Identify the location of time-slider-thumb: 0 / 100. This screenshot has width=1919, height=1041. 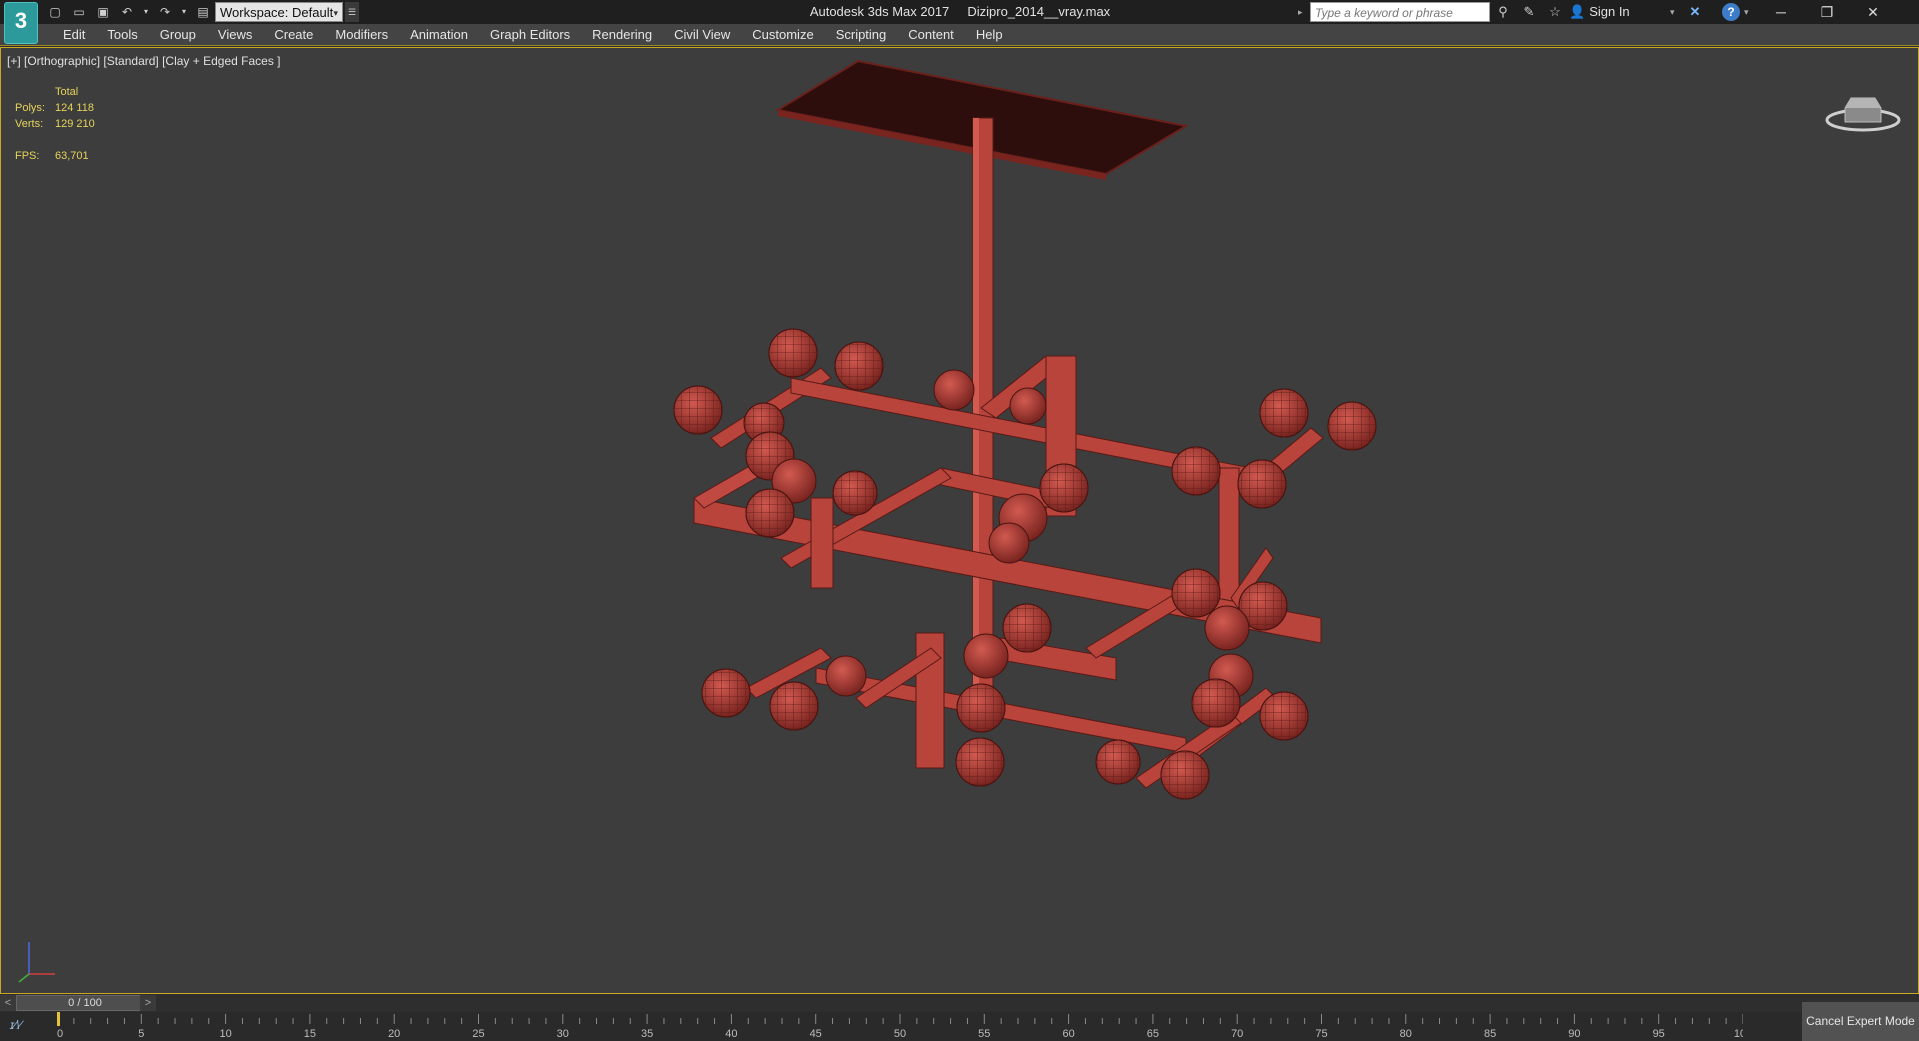
(85, 1003).